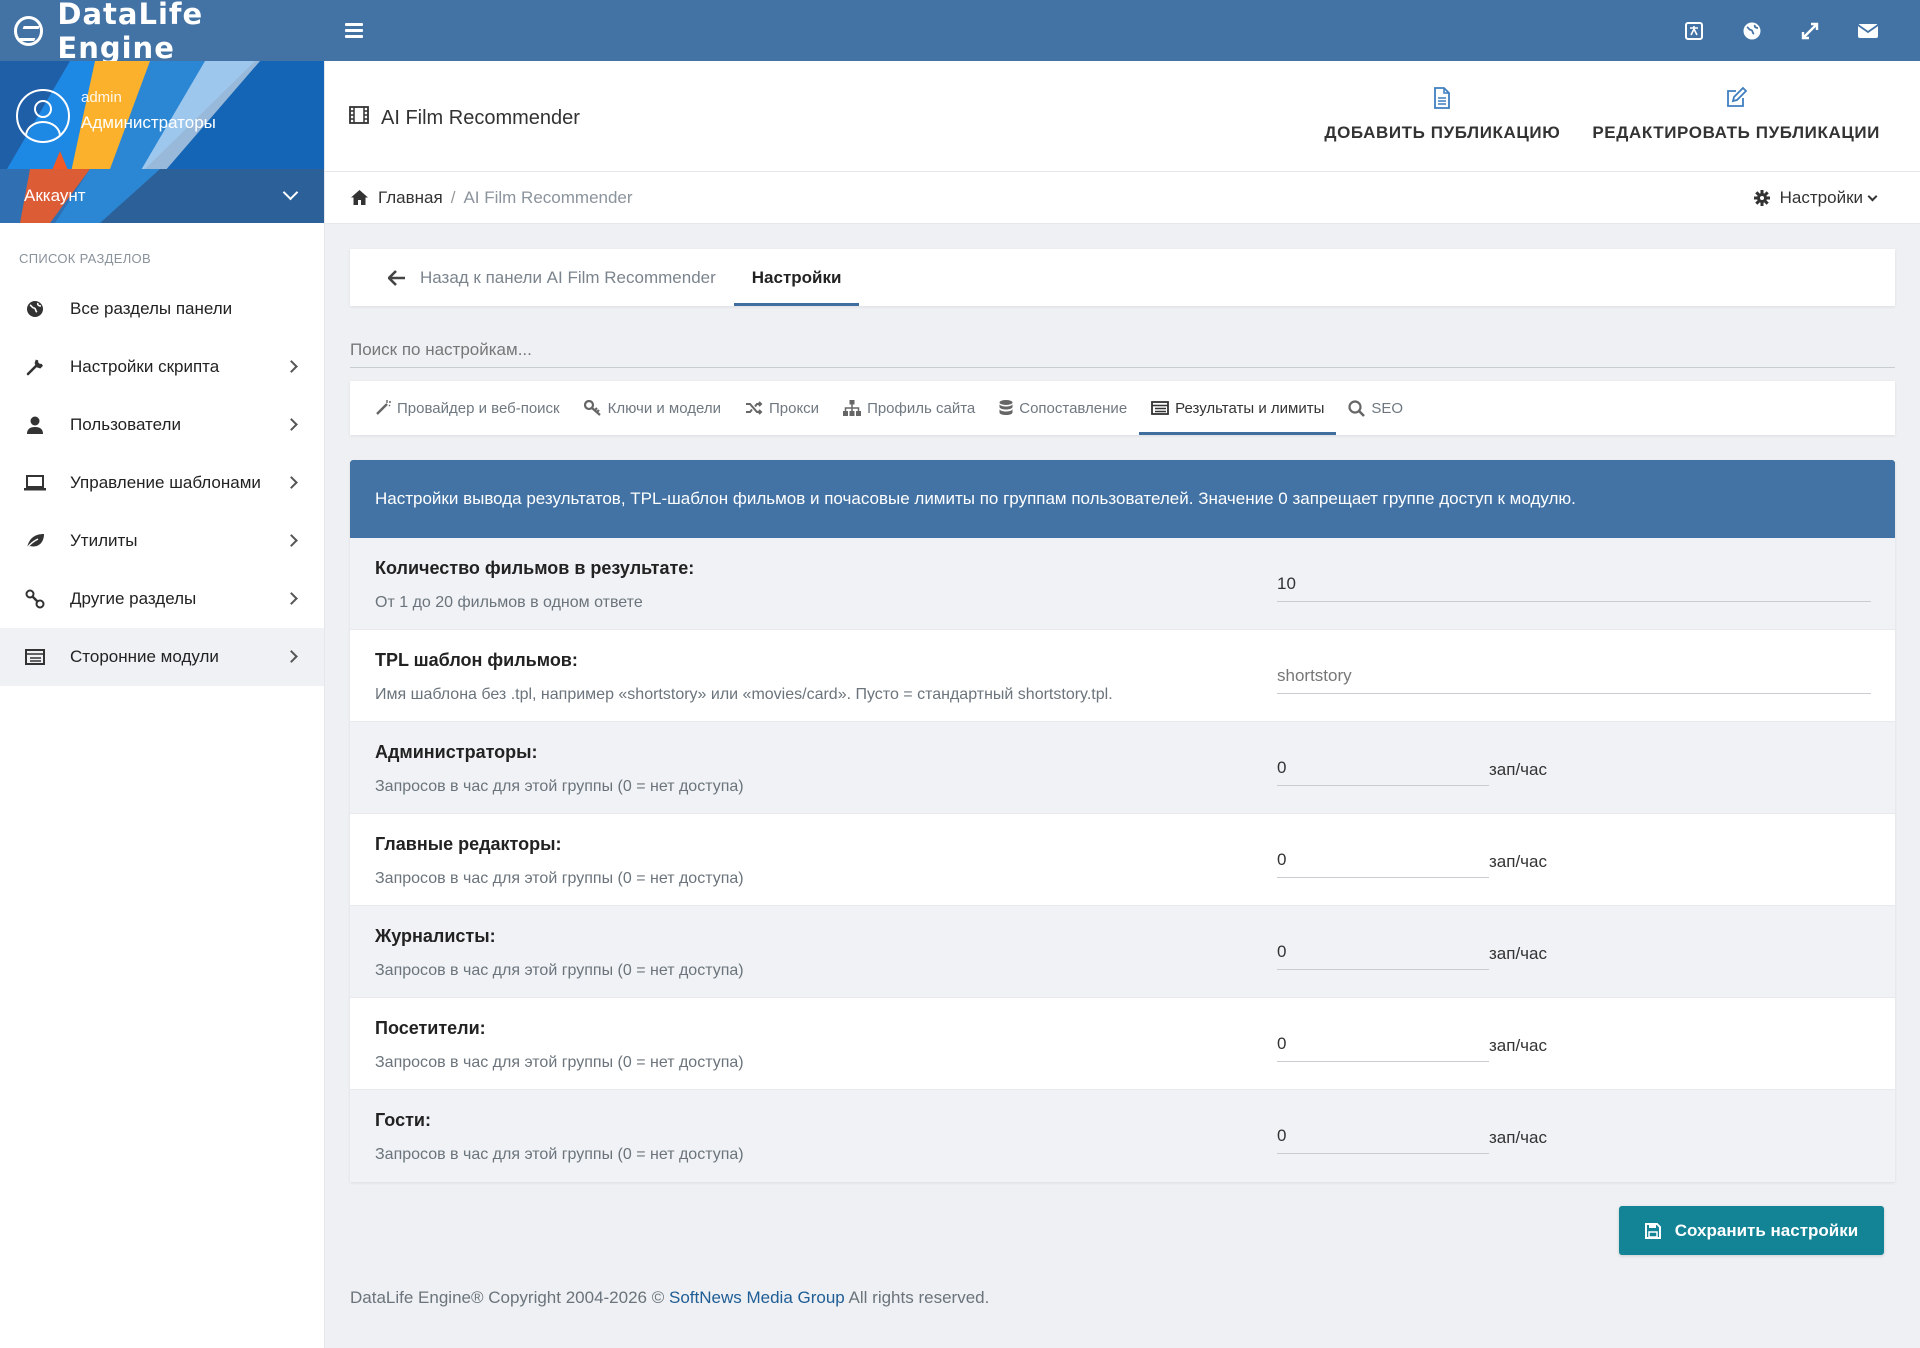 This screenshot has height=1348, width=1920. Describe the element at coordinates (1868, 31) in the screenshot. I see `envelope-icon` at that location.